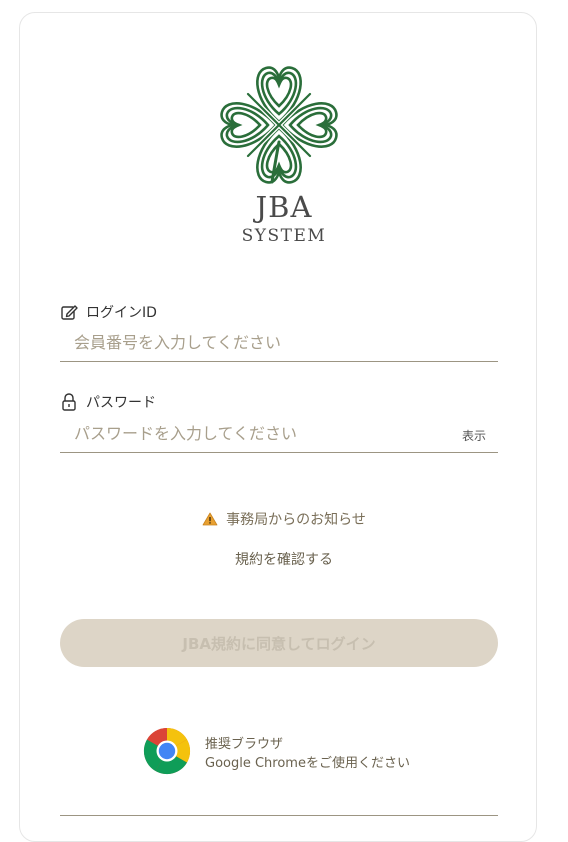  What do you see at coordinates (244, 744) in the screenshot?
I see `recommended-browser-title: 推奨ブラウザ` at bounding box center [244, 744].